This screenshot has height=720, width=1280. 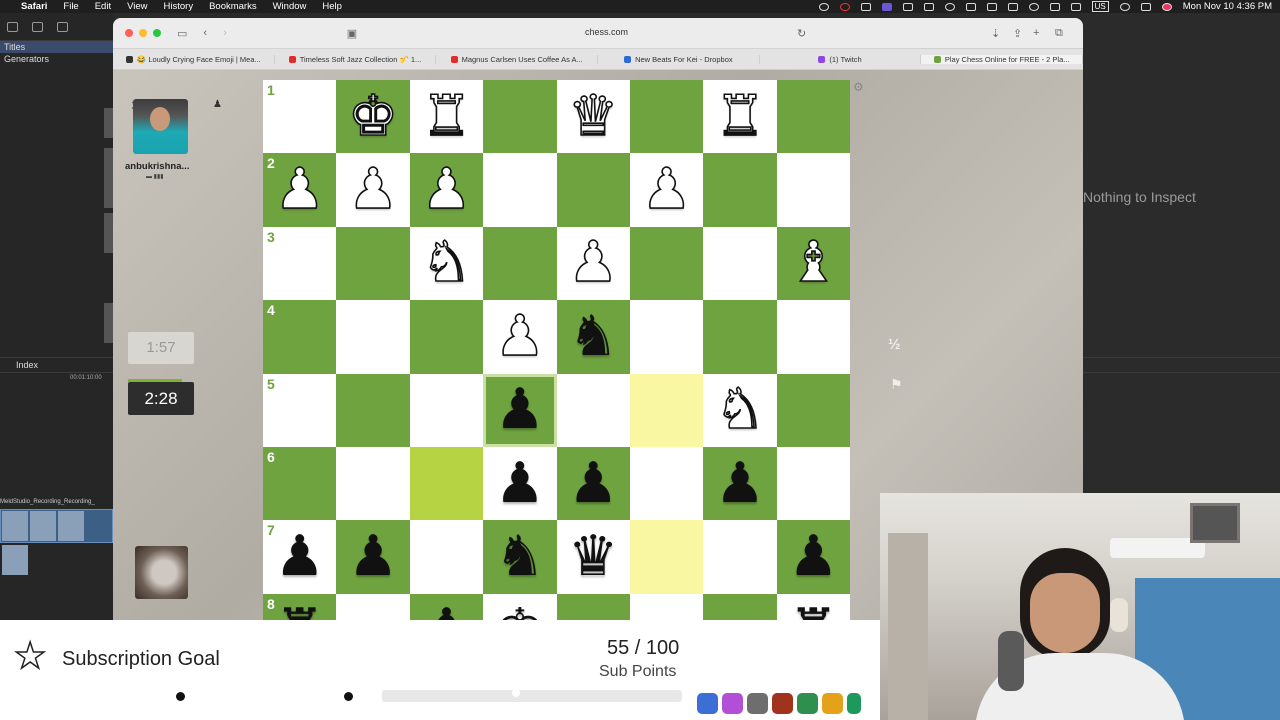 I want to click on app-menu: Safari, so click(x=34, y=6).